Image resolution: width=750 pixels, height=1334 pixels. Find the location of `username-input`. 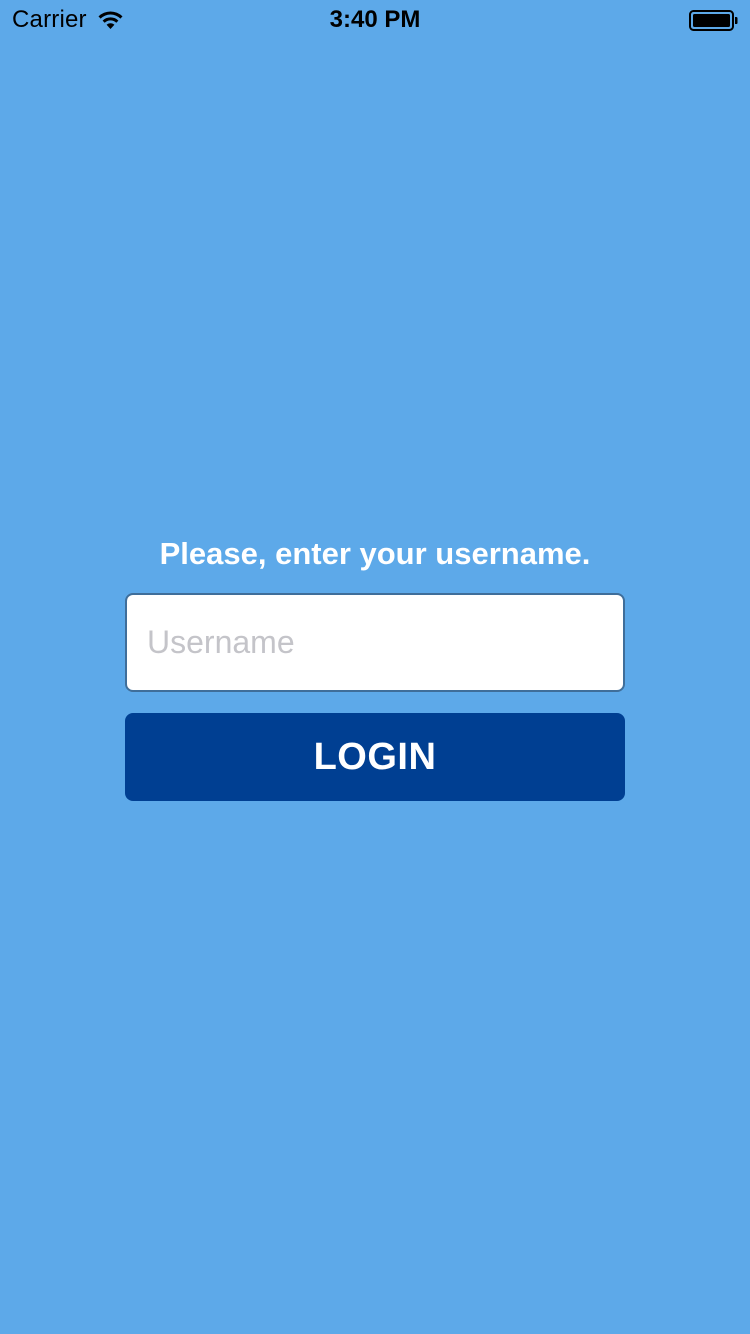

username-input is located at coordinates (375, 642).